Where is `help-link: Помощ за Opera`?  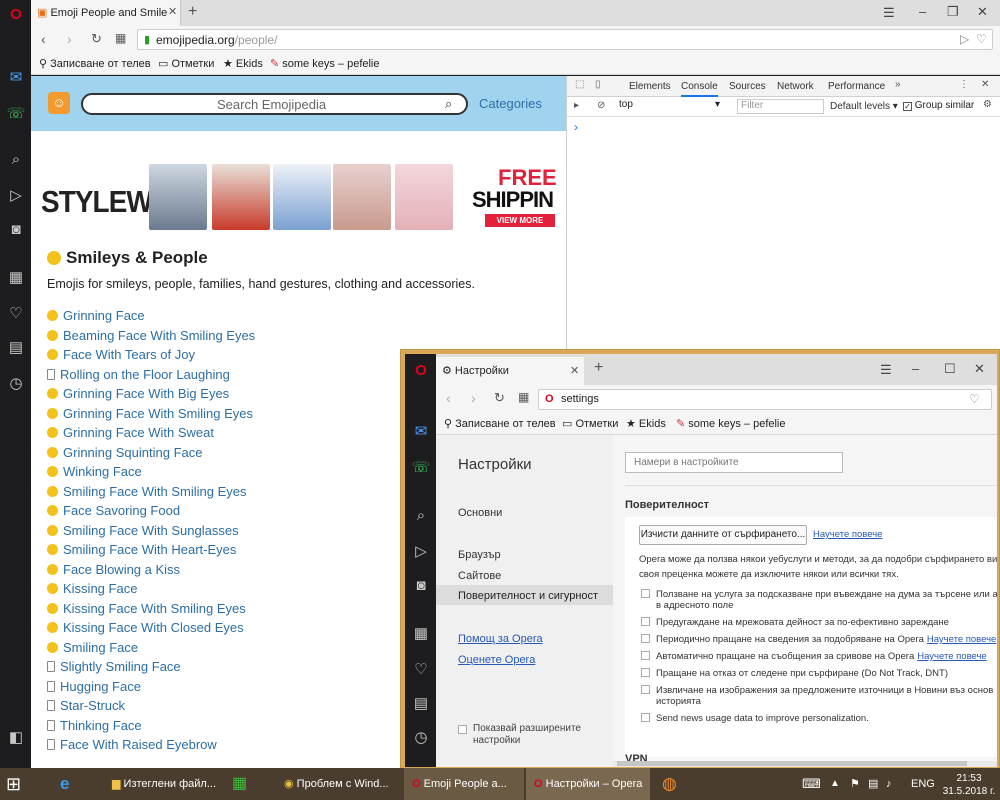 help-link: Помощ за Opera is located at coordinates (500, 639).